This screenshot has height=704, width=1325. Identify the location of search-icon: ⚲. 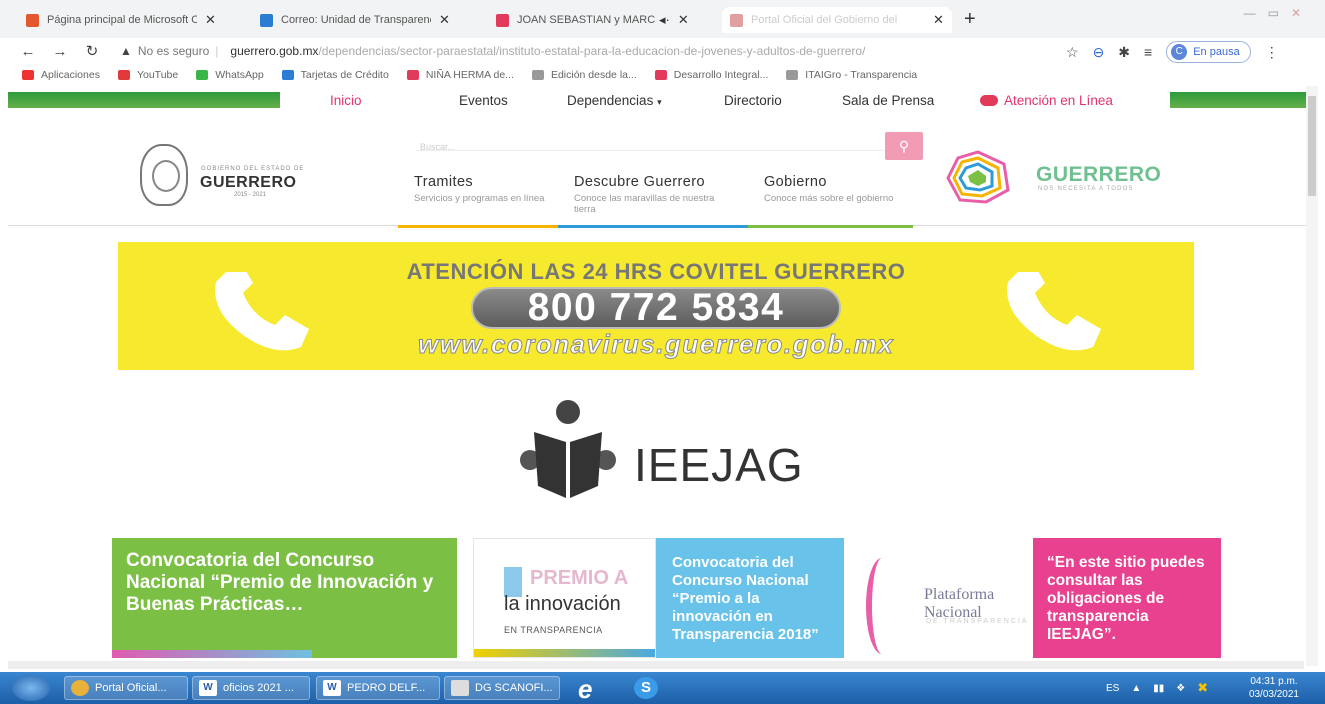
(904, 146).